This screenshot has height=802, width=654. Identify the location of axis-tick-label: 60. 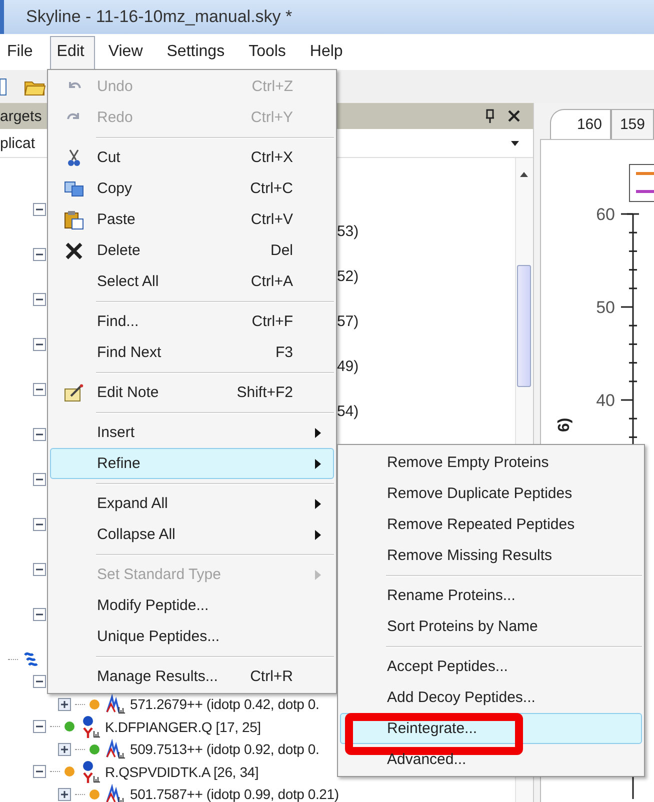
(605, 214).